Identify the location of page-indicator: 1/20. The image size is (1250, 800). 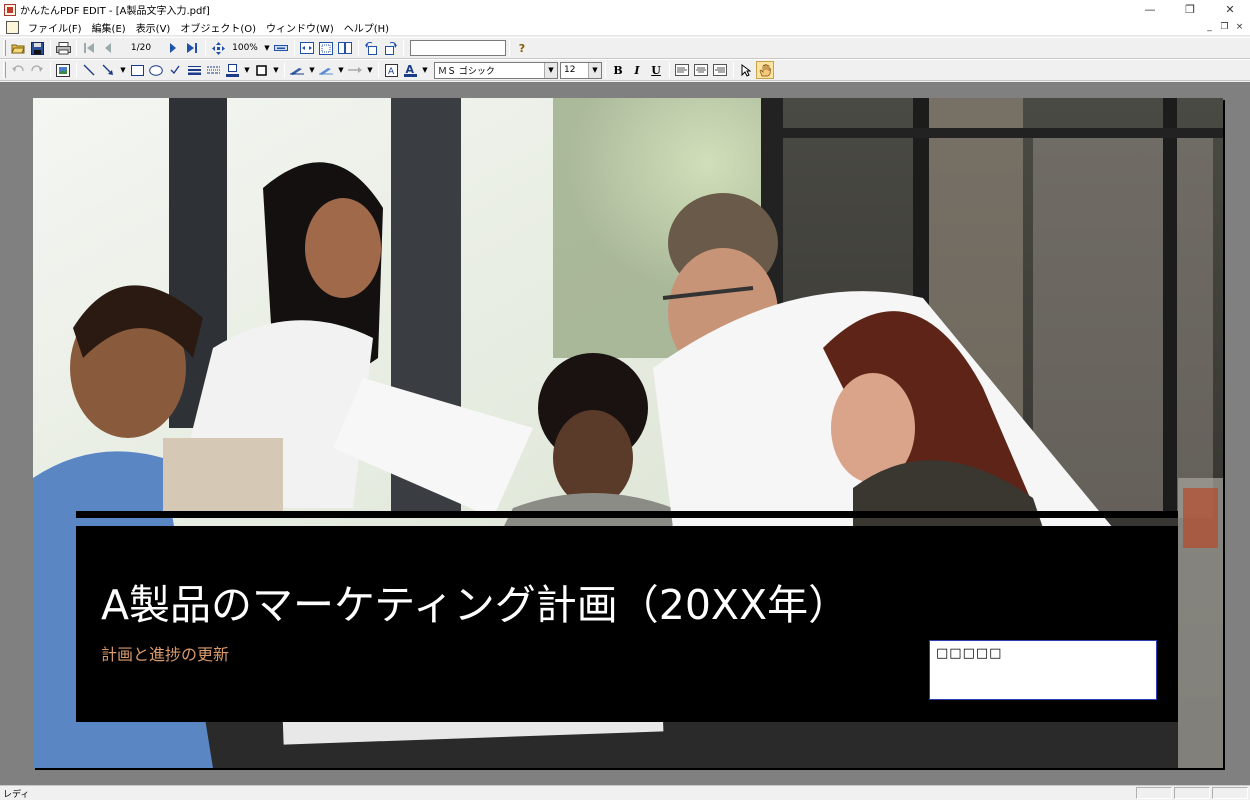
(141, 48).